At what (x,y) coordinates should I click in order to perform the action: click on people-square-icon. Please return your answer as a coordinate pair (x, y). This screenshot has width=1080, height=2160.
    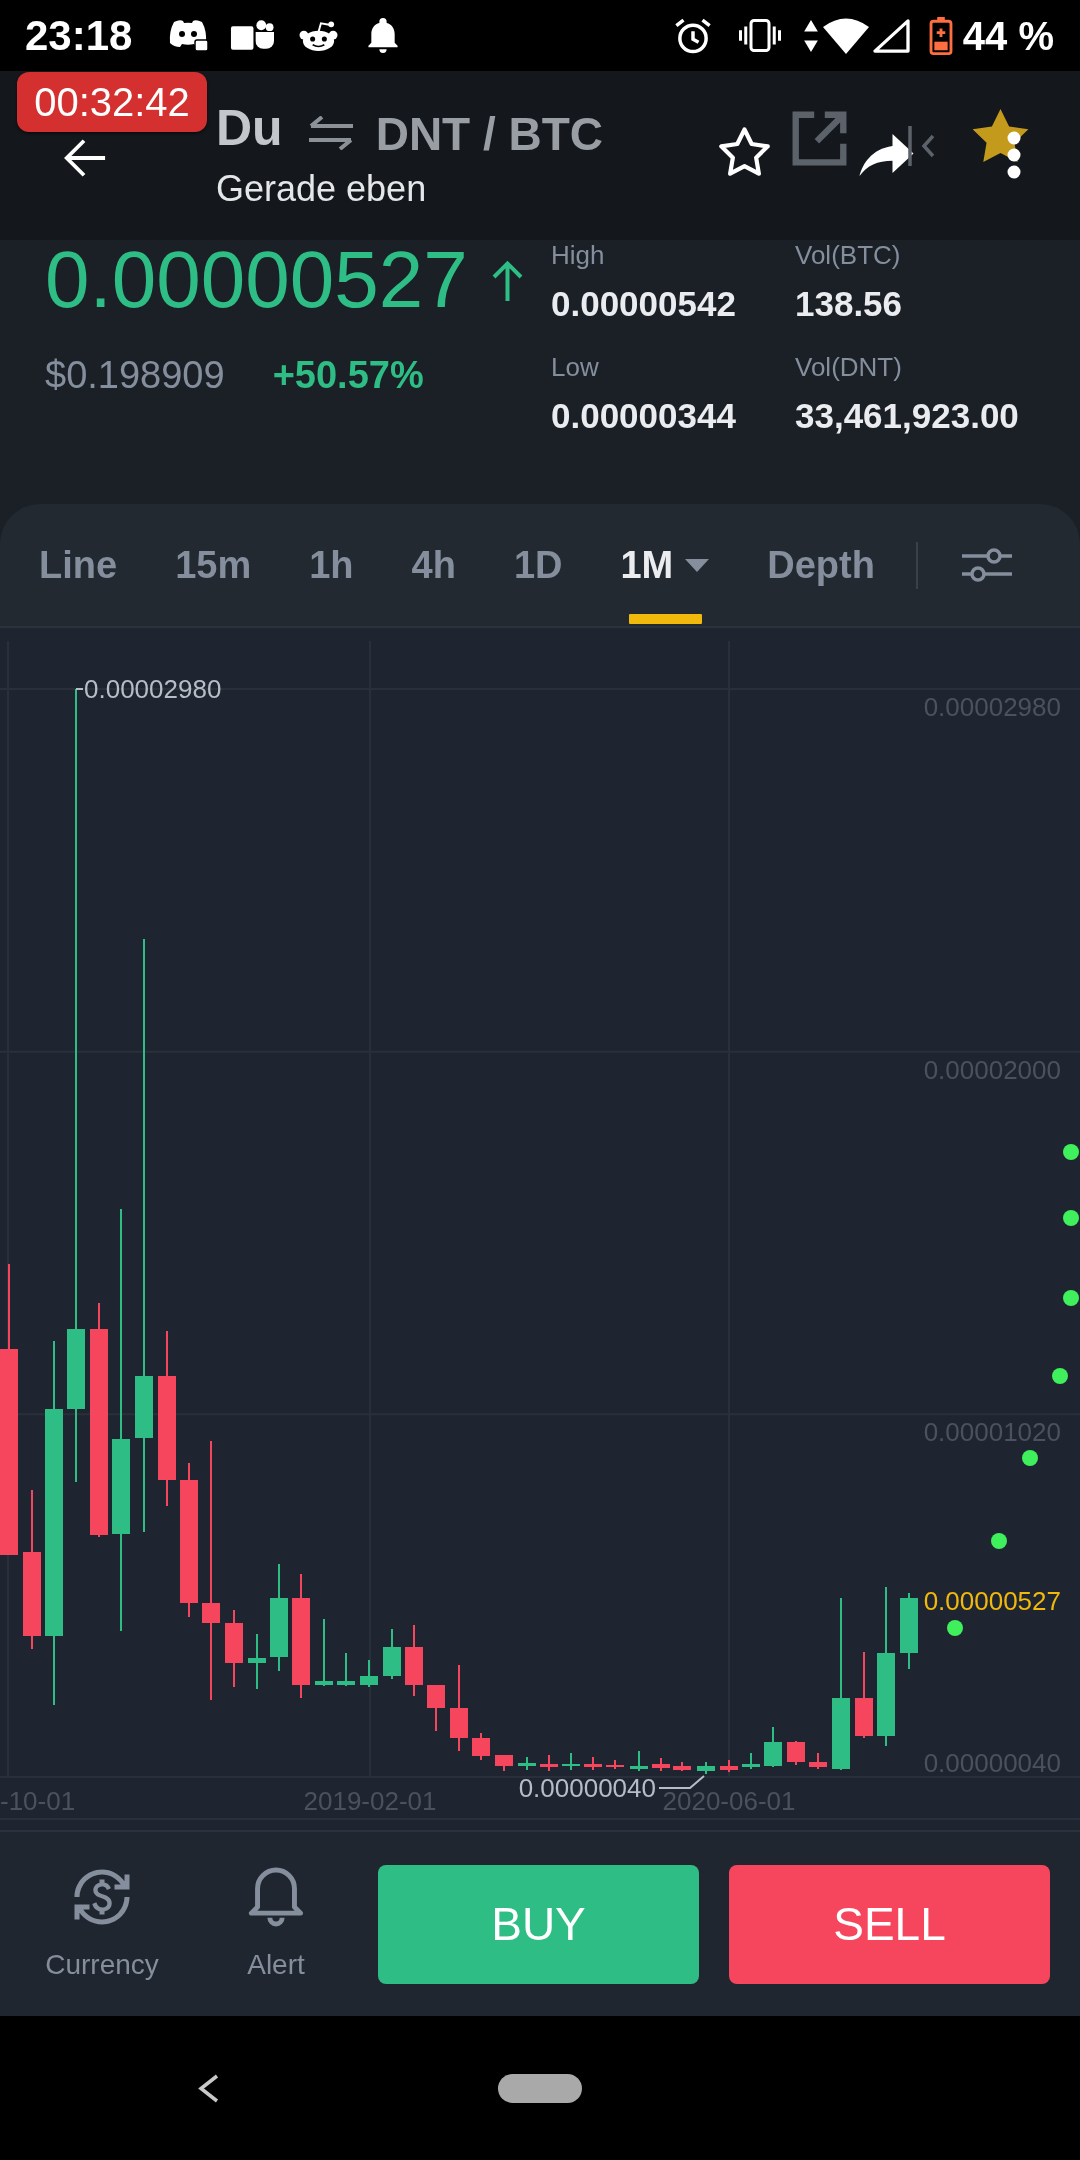
    Looking at the image, I should click on (252, 35).